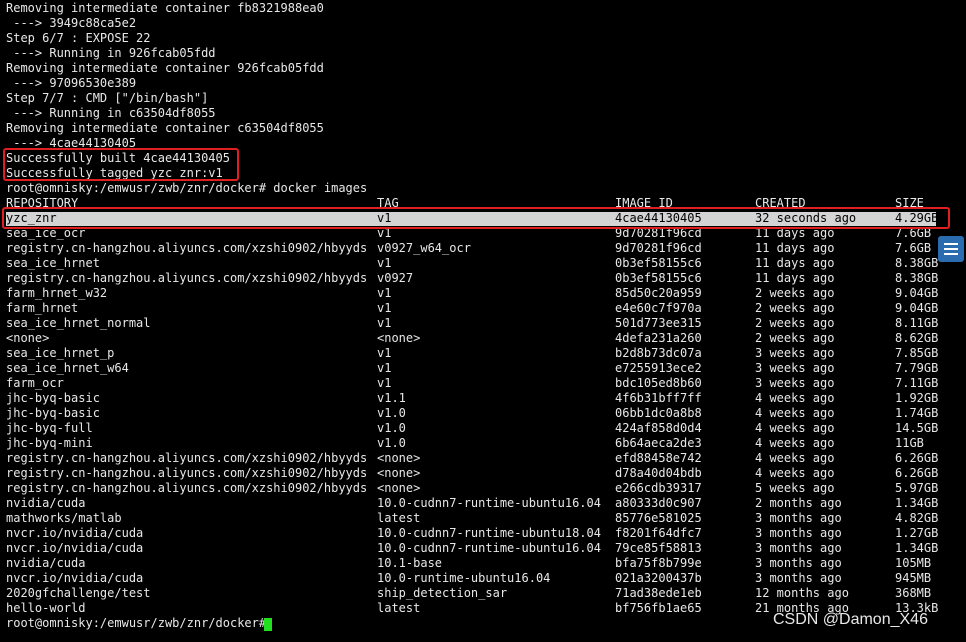 The height and width of the screenshot is (642, 966). What do you see at coordinates (60, 353) in the screenshot?
I see `repository-cell: sea_ice_hrnet_p` at bounding box center [60, 353].